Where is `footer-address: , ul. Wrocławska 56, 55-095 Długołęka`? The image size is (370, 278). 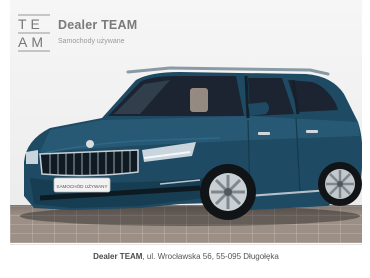
footer-address: , ul. Wrocławska 56, 55-095 Długołęka is located at coordinates (210, 256).